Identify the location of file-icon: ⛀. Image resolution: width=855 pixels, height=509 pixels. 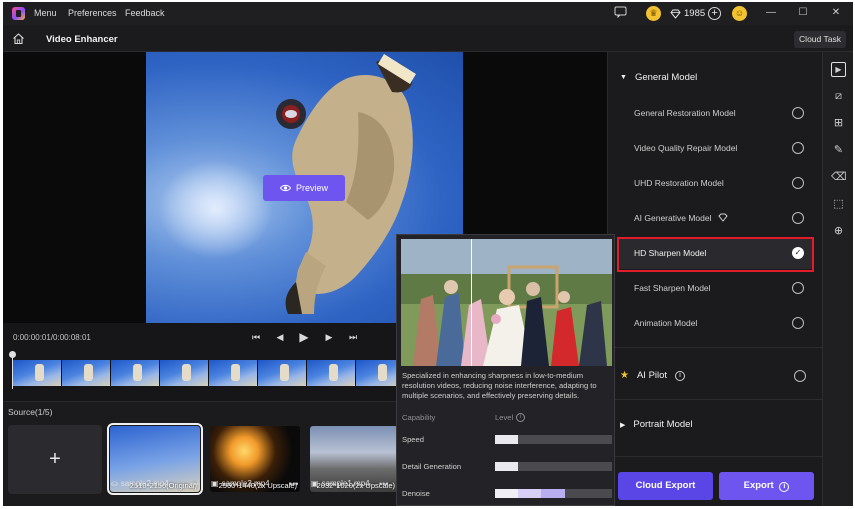
(114, 483).